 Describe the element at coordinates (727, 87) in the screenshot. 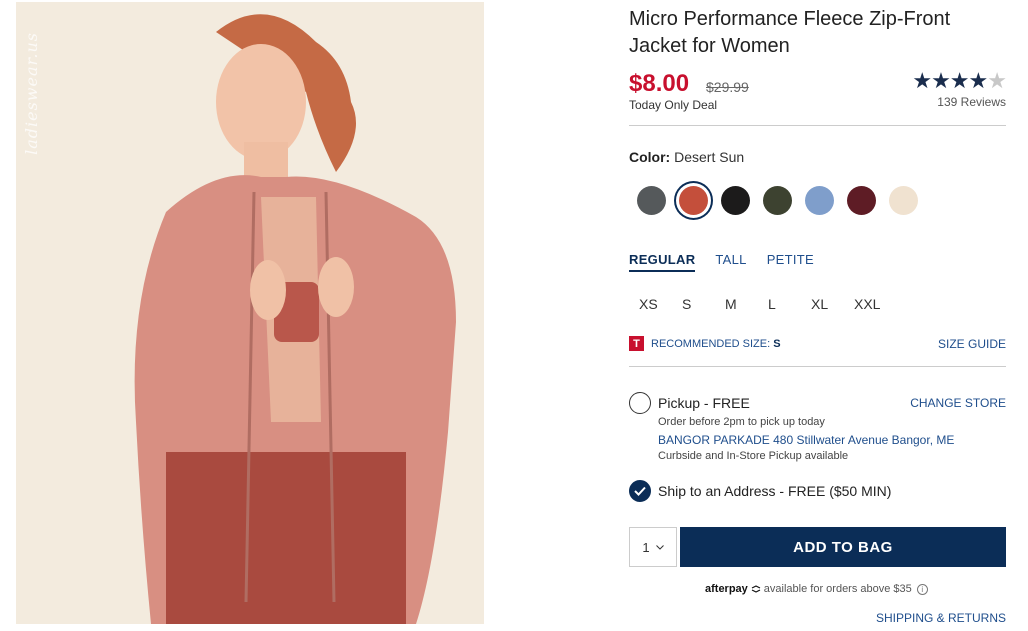

I see `original-price: $29.99` at that location.